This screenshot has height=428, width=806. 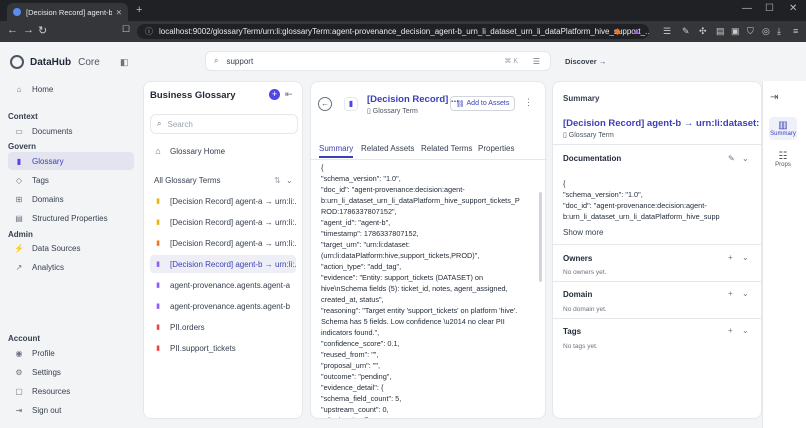 What do you see at coordinates (71, 180) in the screenshot?
I see `nav-tags: ◇ Tags` at bounding box center [71, 180].